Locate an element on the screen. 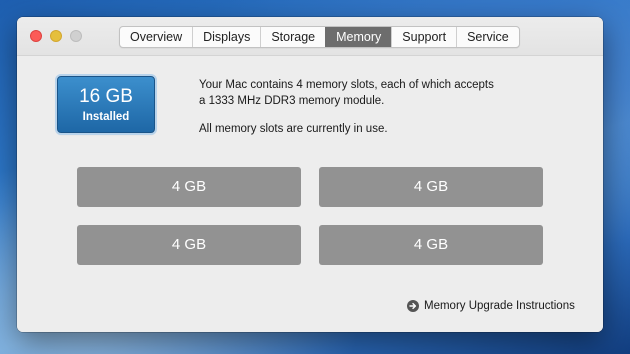 This screenshot has height=354, width=630. minimize-window-button is located at coordinates (56, 36).